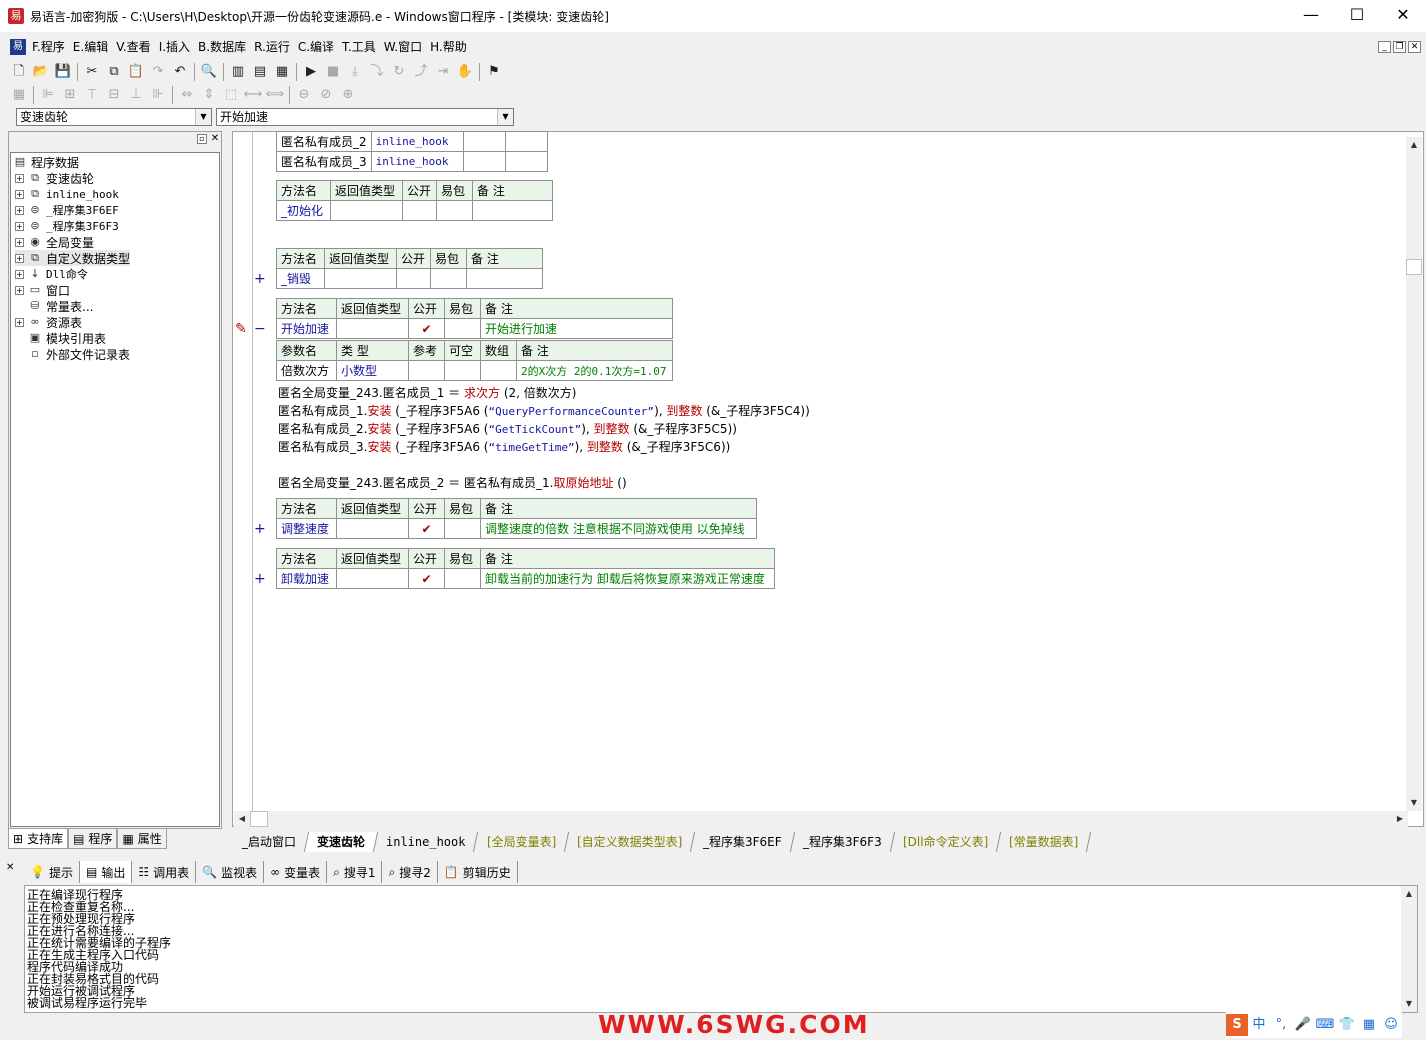 The image size is (1426, 1040). What do you see at coordinates (67, 338) in the screenshot?
I see `tree-item-module-refs: ▣ 模块引用表` at bounding box center [67, 338].